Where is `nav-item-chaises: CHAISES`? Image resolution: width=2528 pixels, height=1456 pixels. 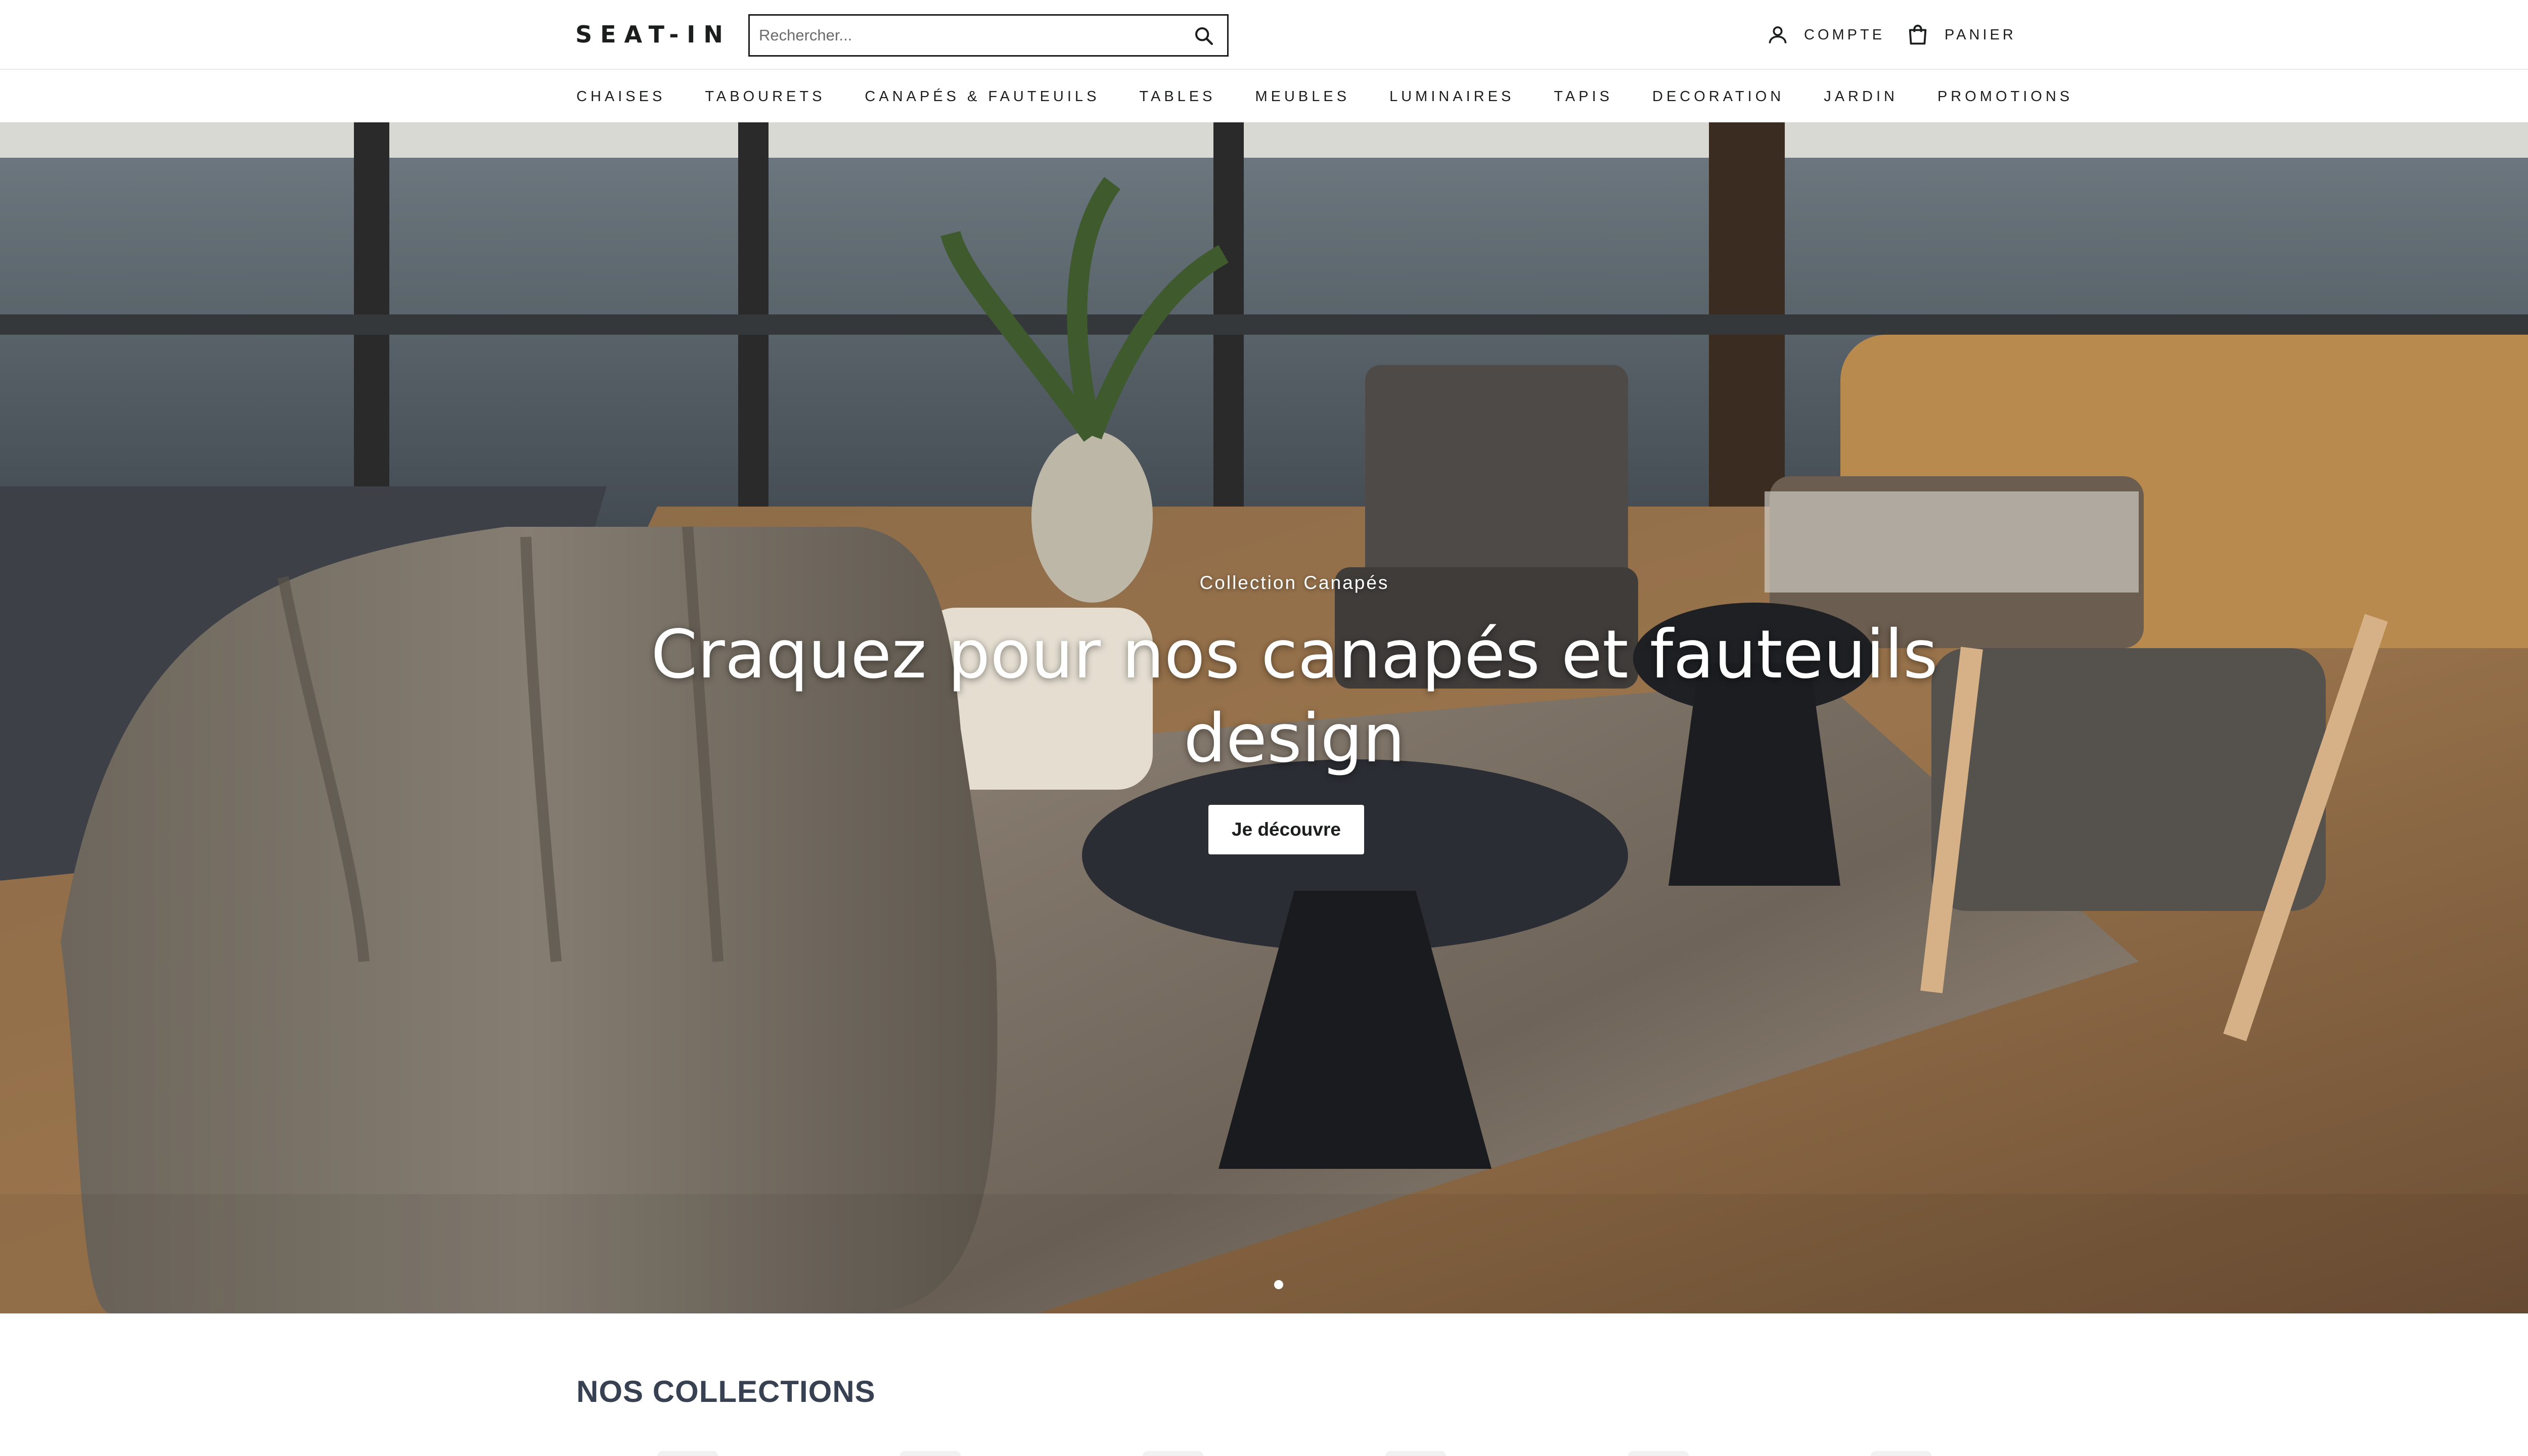
nav-item-chaises: CHAISES is located at coordinates (620, 96).